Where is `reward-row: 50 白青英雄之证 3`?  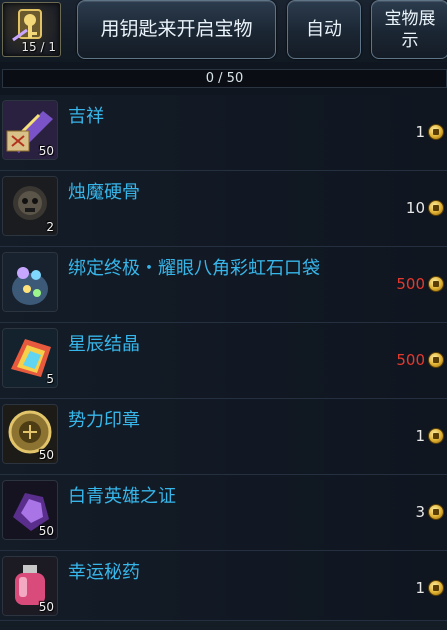 reward-row: 50 白青英雄之证 3 is located at coordinates (223, 513).